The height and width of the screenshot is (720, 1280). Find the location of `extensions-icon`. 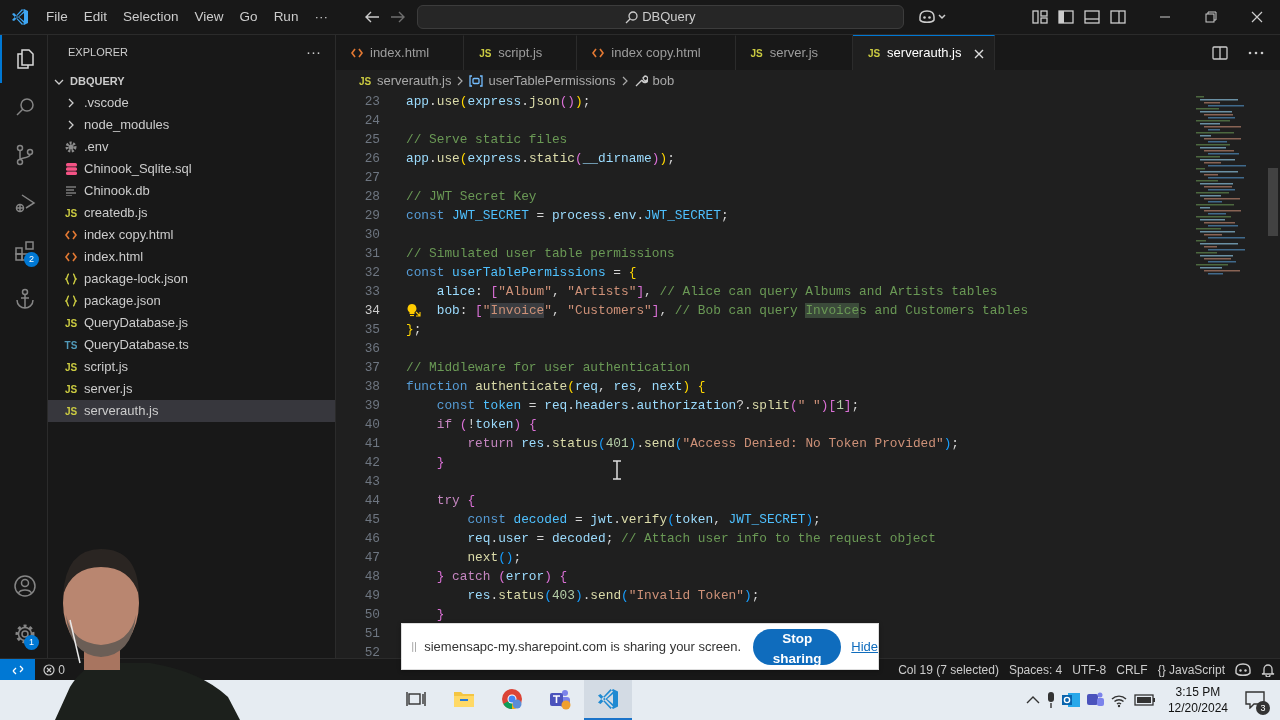

extensions-icon is located at coordinates (24, 251).